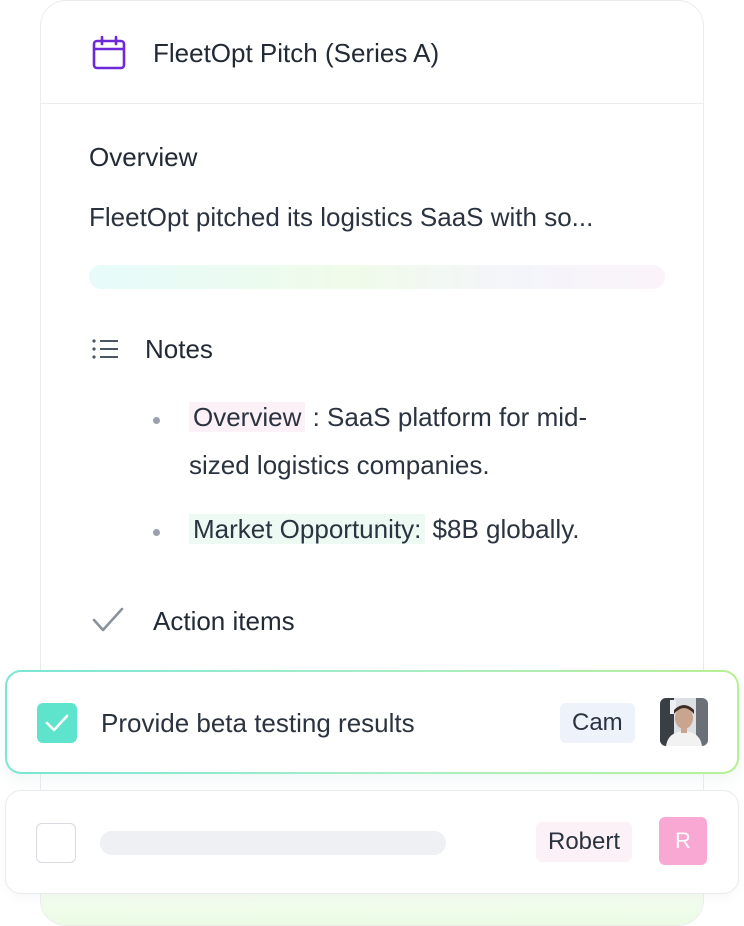 The image size is (744, 926). What do you see at coordinates (296, 53) in the screenshot?
I see `card-title: FleetOpt Pitch (Series A)` at bounding box center [296, 53].